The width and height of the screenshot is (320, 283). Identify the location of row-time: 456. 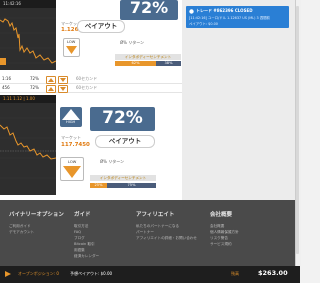
(6, 87).